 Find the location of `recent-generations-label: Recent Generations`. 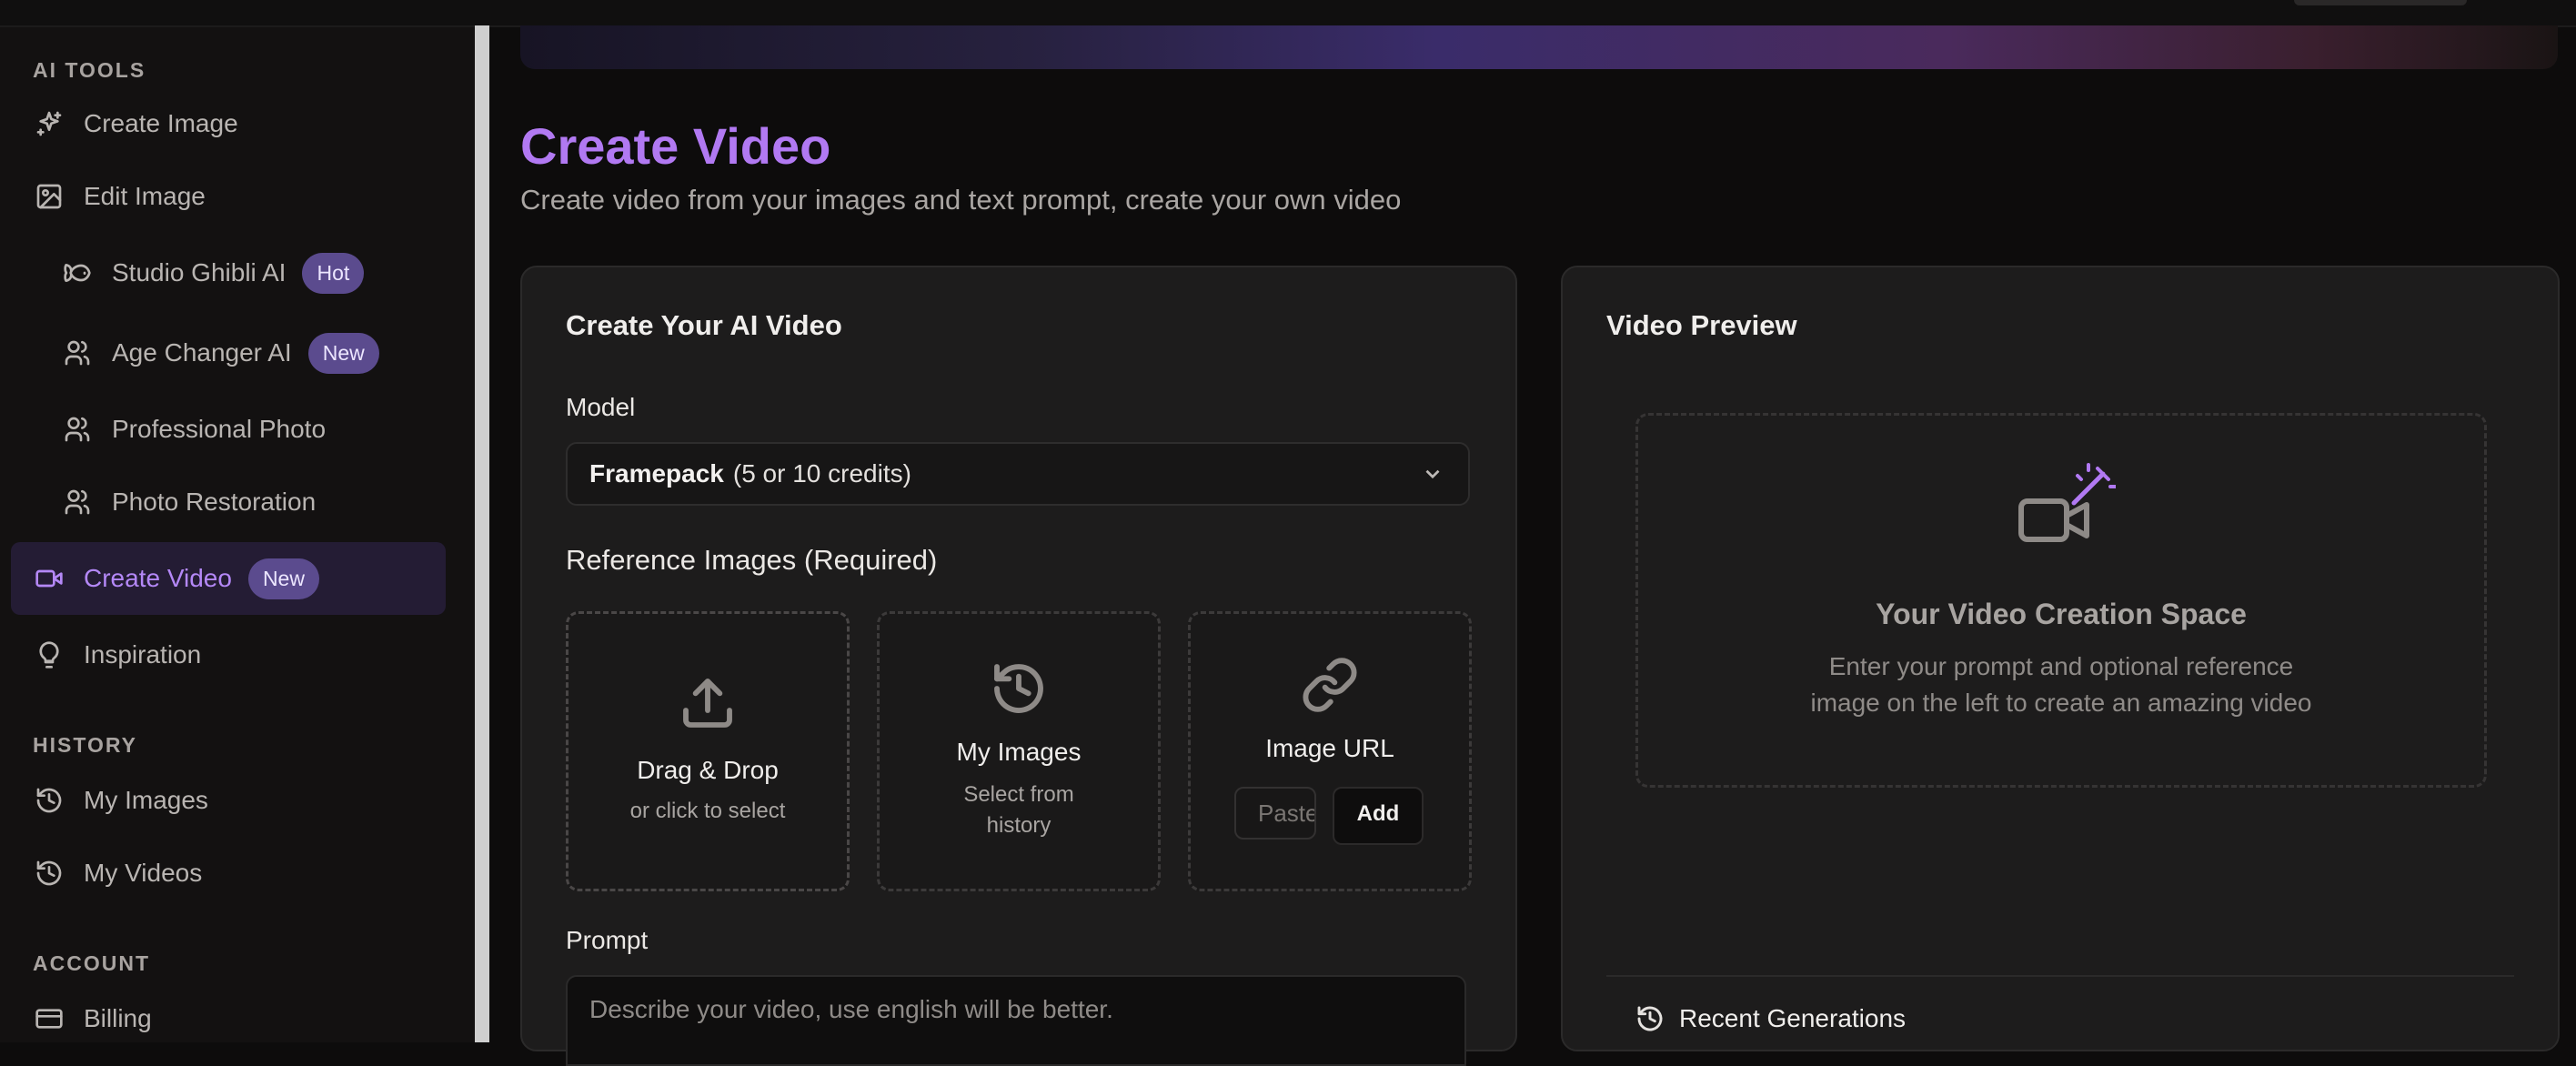

recent-generations-label: Recent Generations is located at coordinates (1793, 1018).